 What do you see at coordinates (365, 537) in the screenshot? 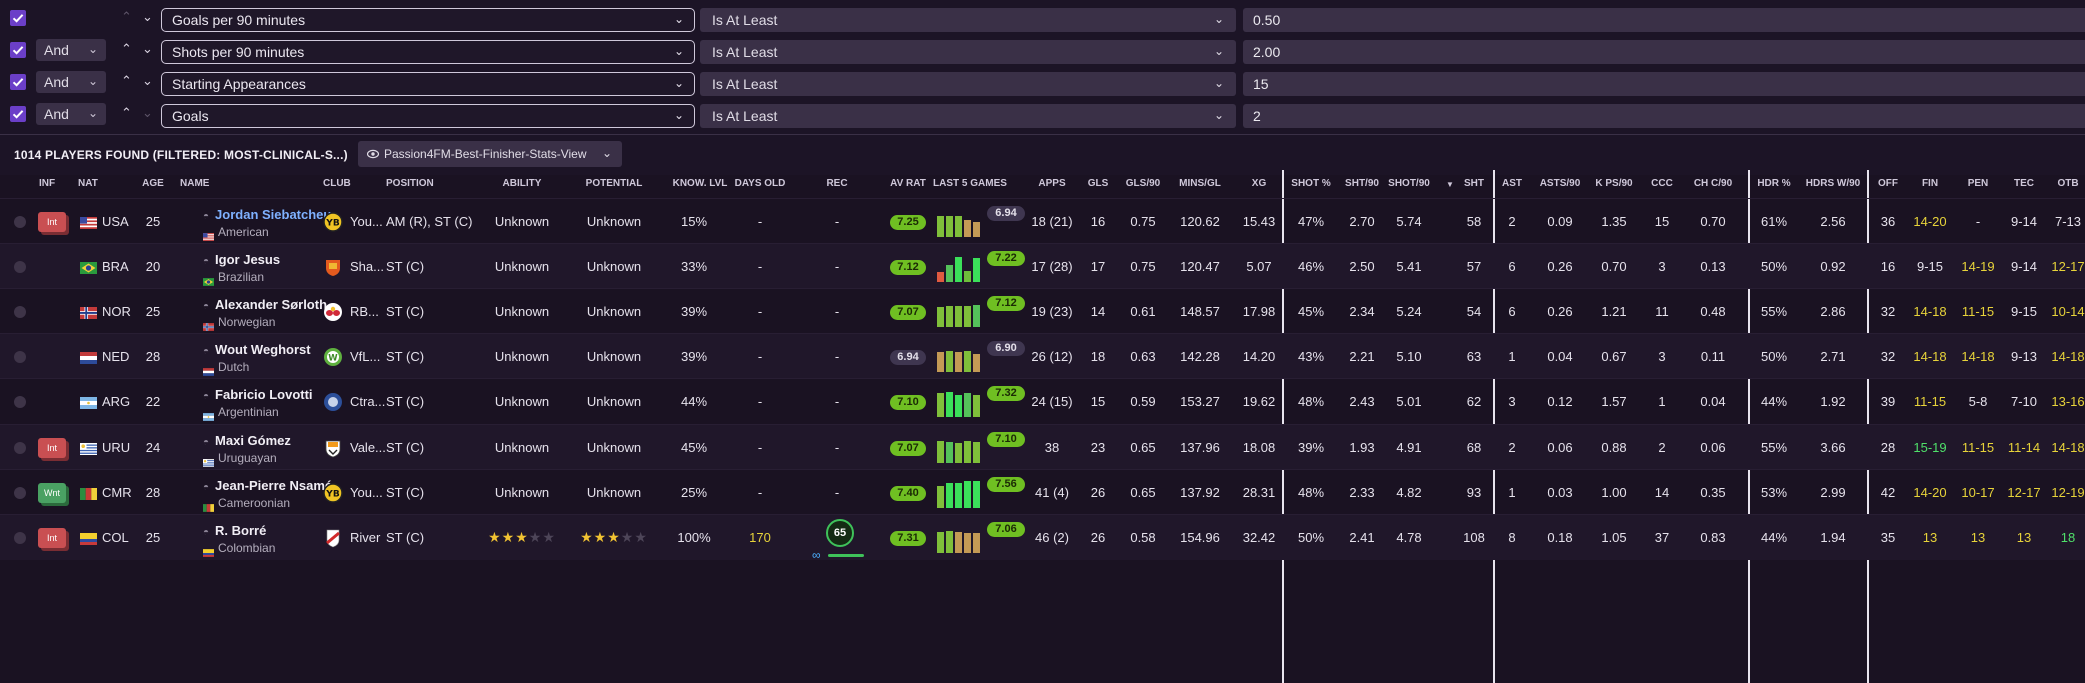
I see `club-name: River` at bounding box center [365, 537].